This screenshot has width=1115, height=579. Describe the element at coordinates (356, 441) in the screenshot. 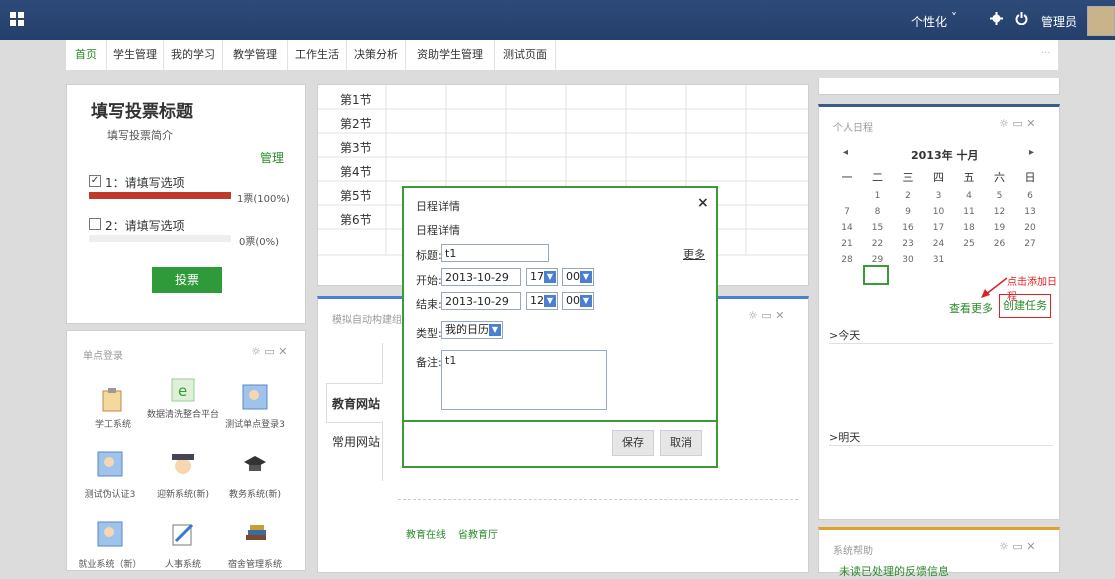

I see `tab-common: 常用网站` at that location.